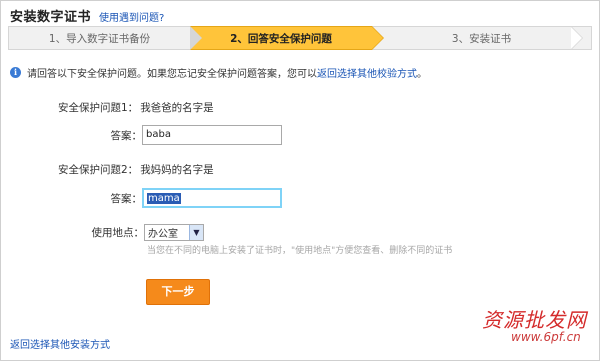 The image size is (600, 361). I want to click on next-button: 下一步, so click(178, 292).